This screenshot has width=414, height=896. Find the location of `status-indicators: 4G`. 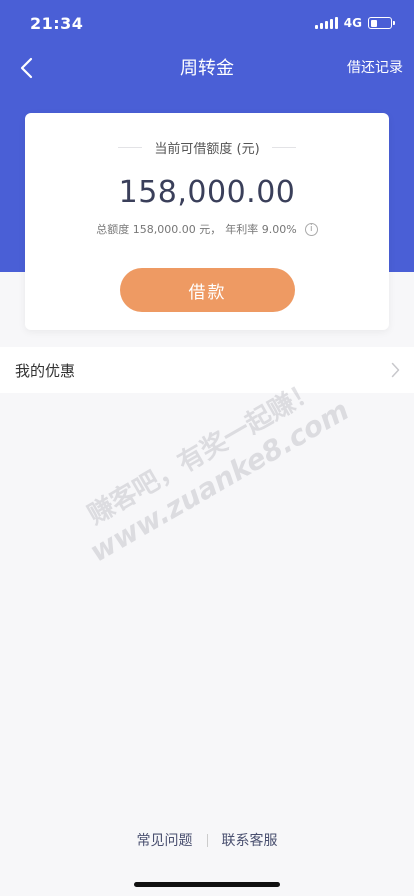

status-indicators: 4G is located at coordinates (354, 23).